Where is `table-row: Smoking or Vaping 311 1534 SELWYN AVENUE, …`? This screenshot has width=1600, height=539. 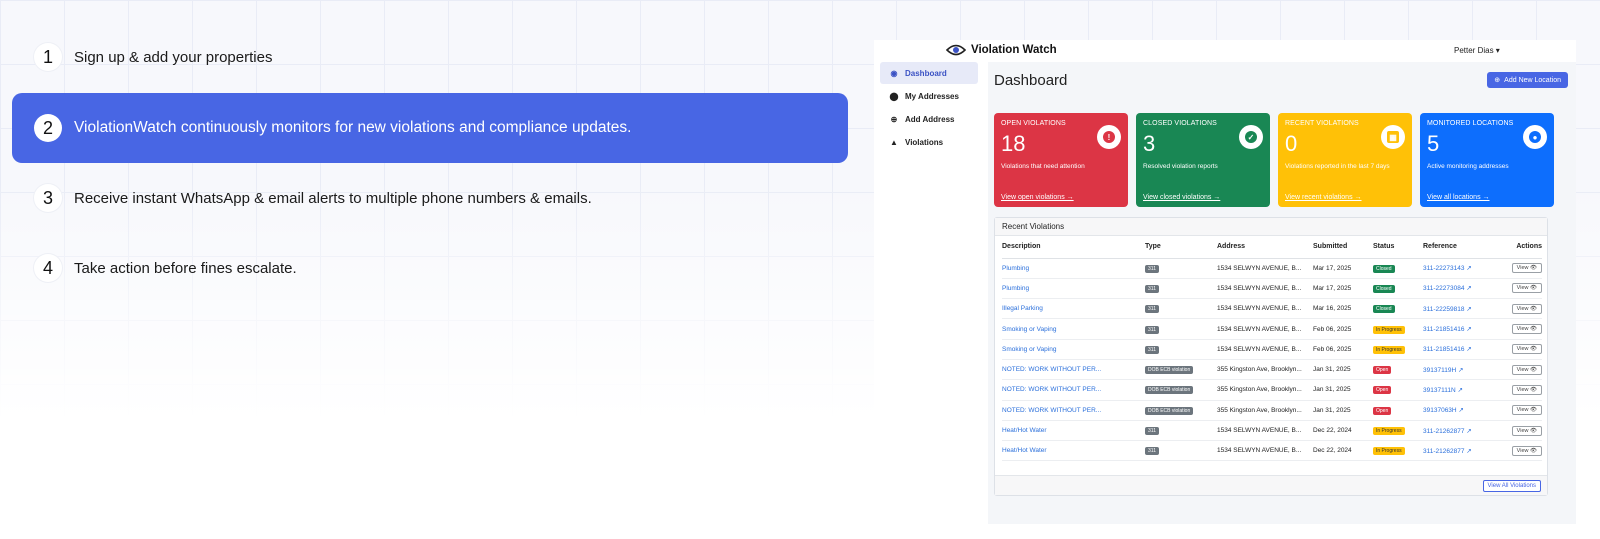 table-row: Smoking or Vaping 311 1534 SELWYN AVENUE, … is located at coordinates (1272, 349).